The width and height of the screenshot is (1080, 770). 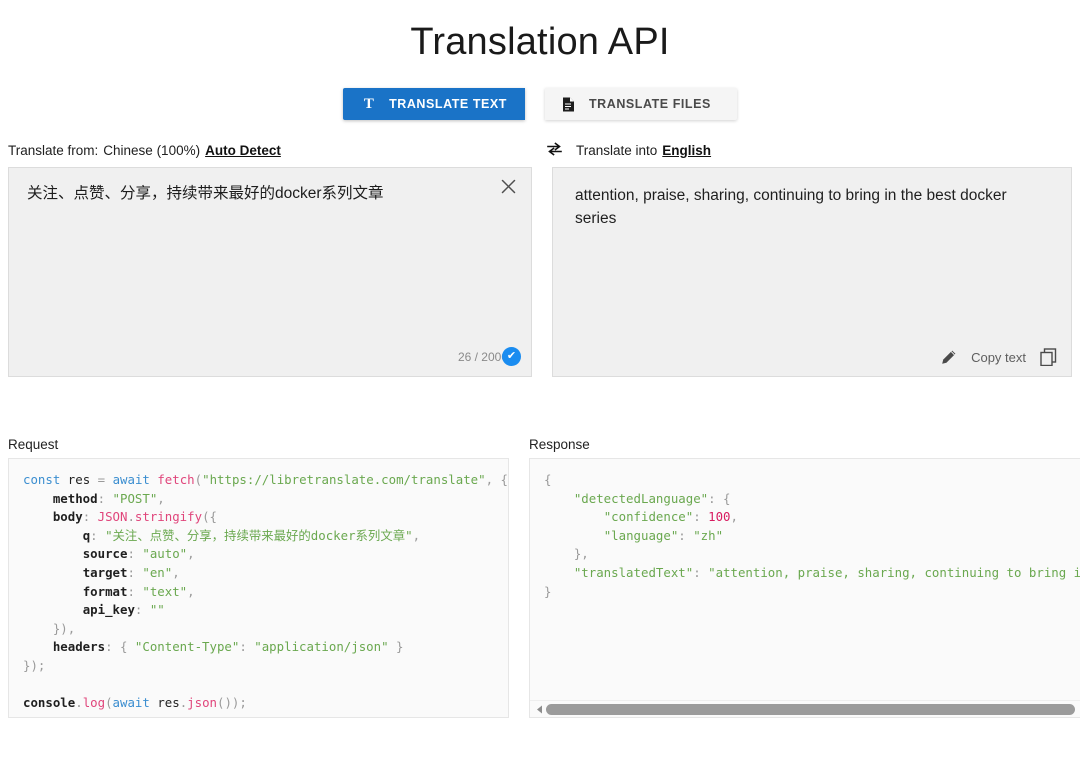 I want to click on tab-translate-text: T TRANSLATE TEXT, so click(x=434, y=104).